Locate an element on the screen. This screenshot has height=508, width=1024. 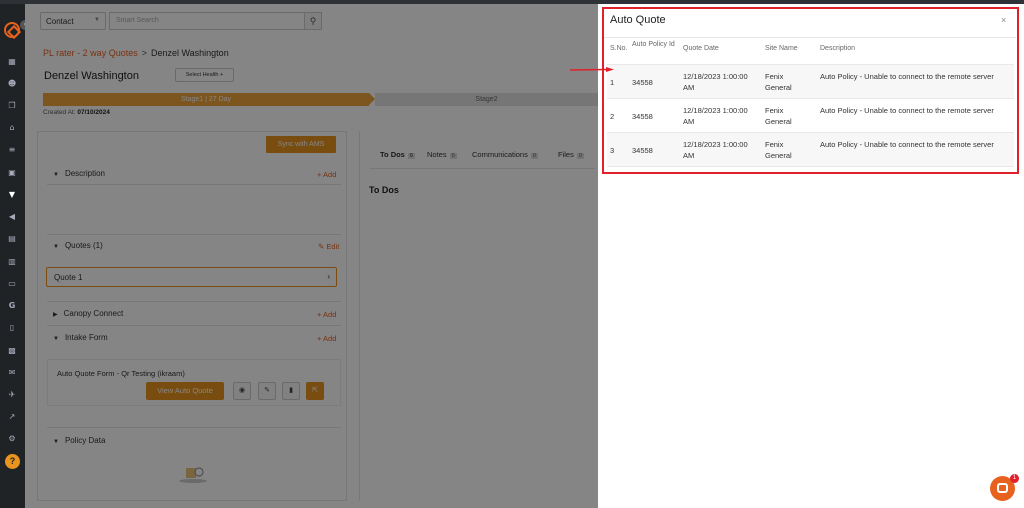
gear-icon: ⚙ is located at coordinates (12, 439).